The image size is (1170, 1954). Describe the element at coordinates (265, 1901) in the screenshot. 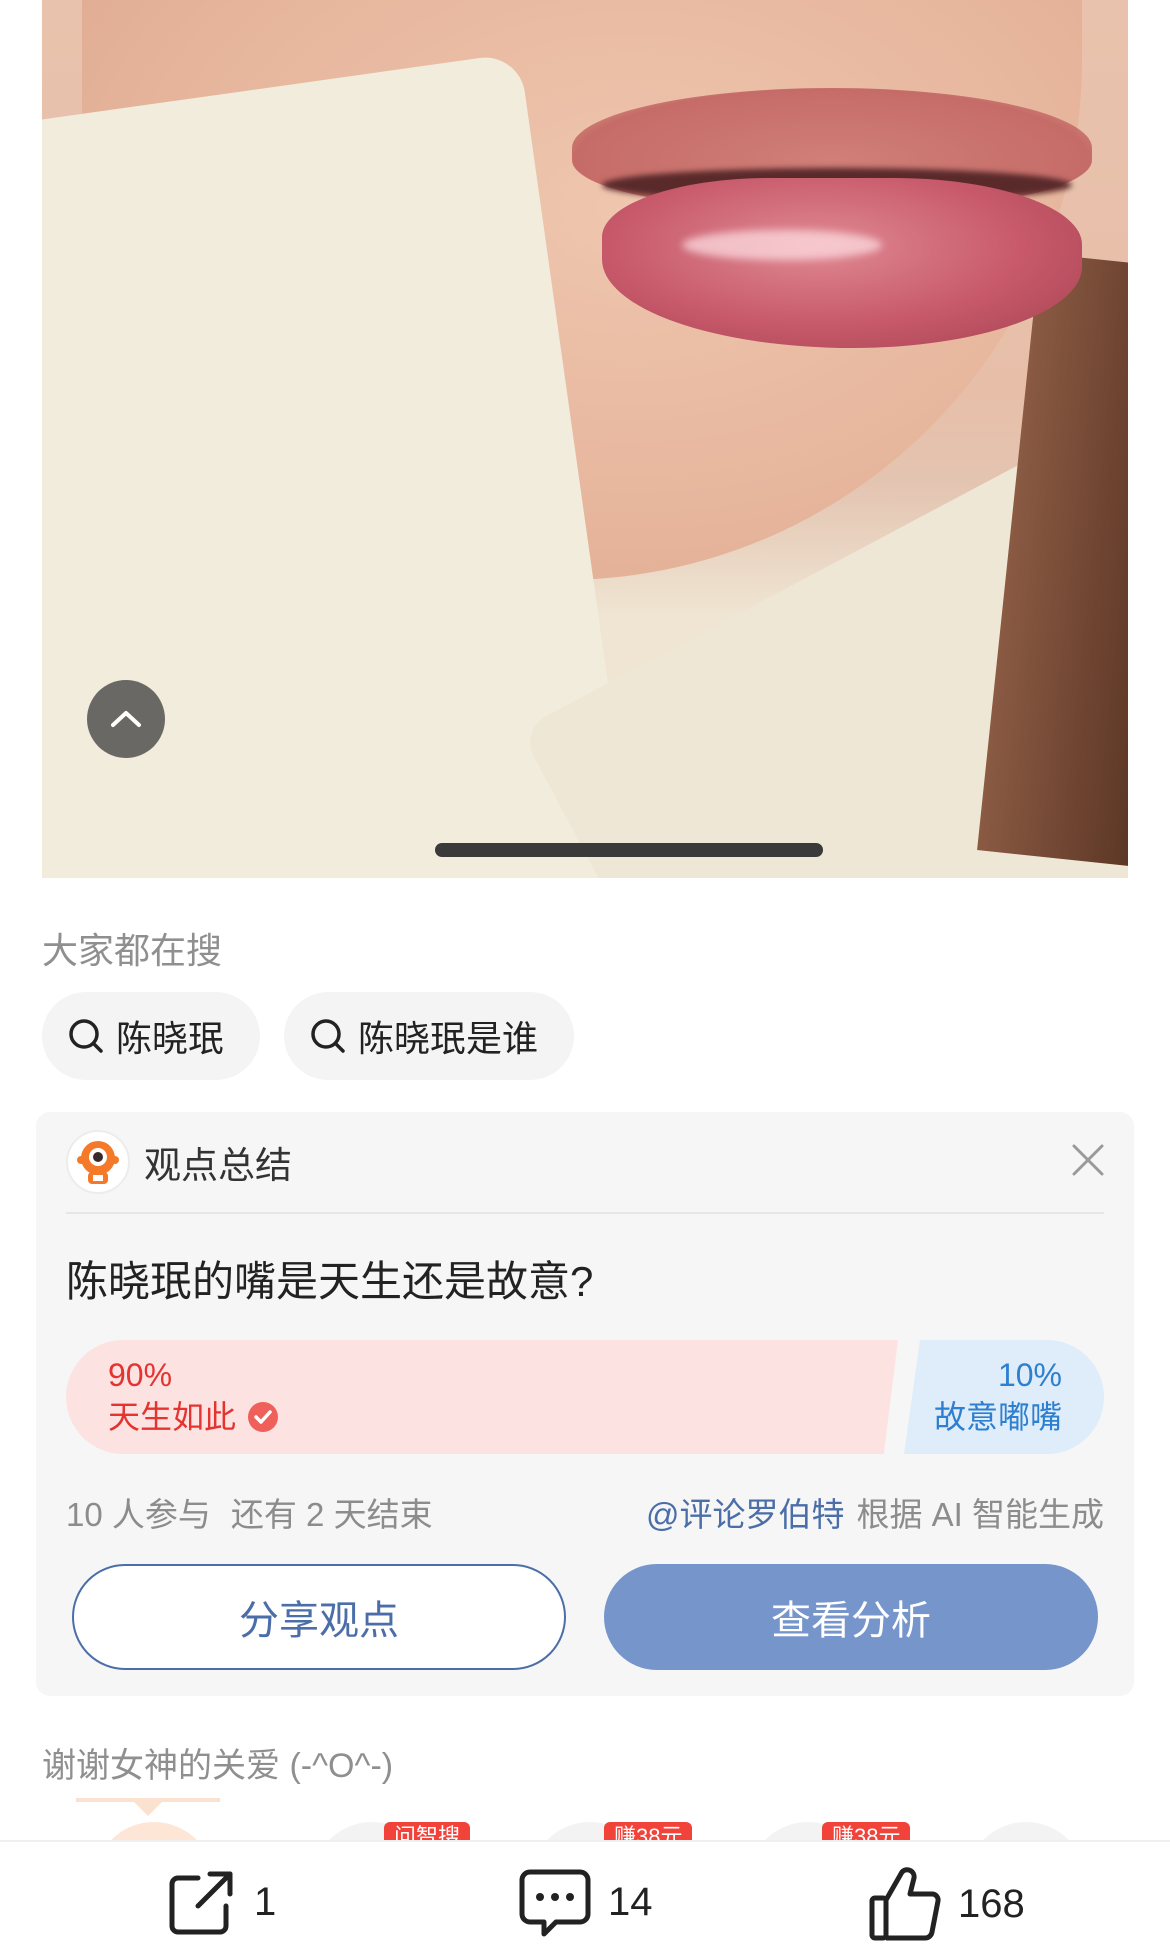

I see `share-count: 1` at that location.